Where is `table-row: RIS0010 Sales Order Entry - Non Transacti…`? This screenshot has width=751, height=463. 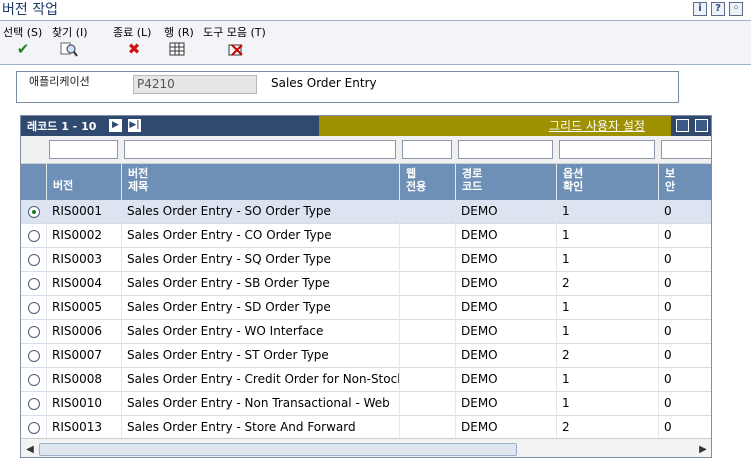 table-row: RIS0010 Sales Order Entry - Non Transacti… is located at coordinates (366, 404).